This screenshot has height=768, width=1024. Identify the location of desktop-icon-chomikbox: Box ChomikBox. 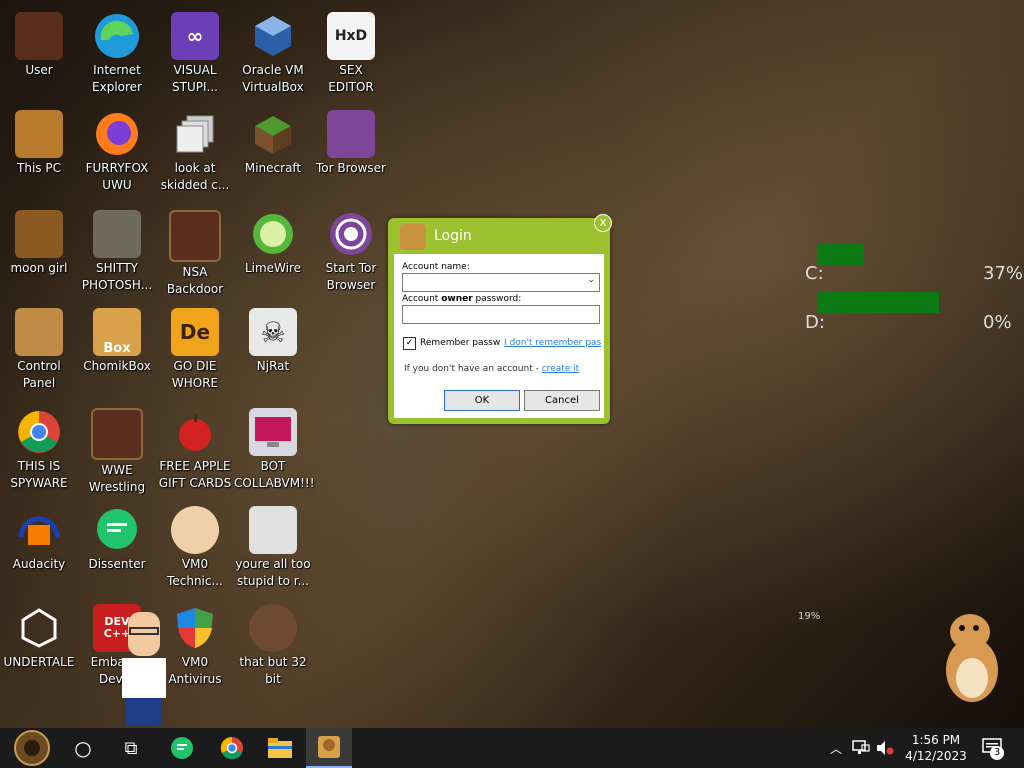
(117, 352).